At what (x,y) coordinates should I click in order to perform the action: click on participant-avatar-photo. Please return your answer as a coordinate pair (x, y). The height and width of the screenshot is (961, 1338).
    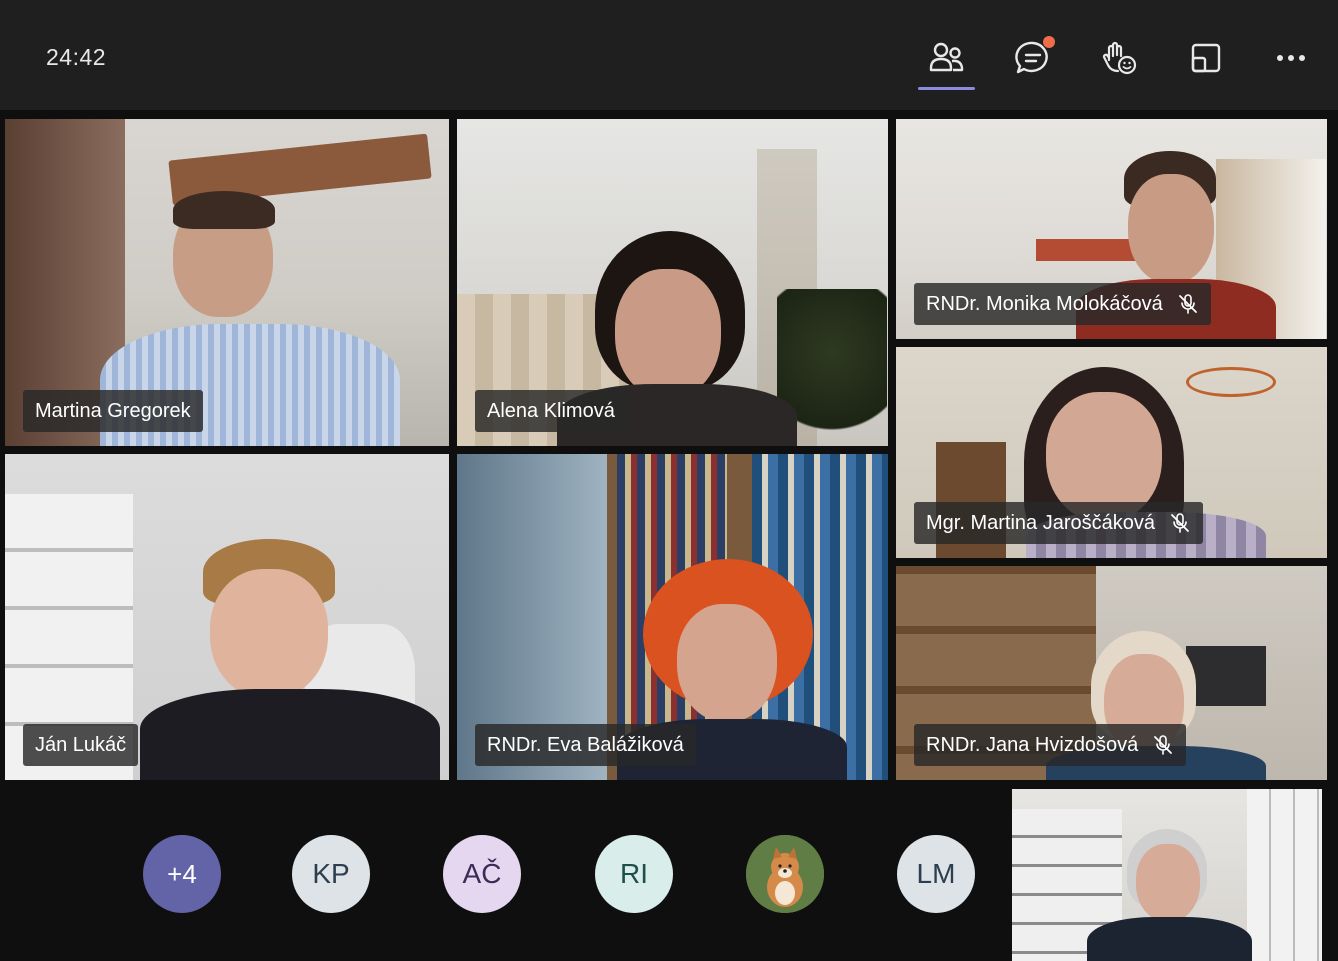
    Looking at the image, I should click on (785, 874).